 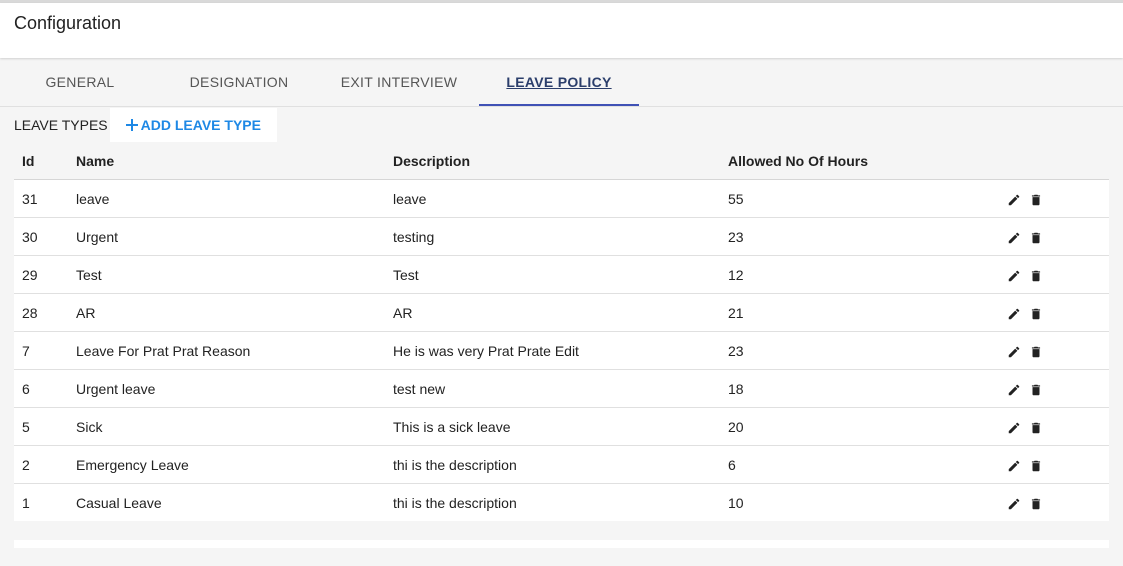 What do you see at coordinates (845, 161) in the screenshot?
I see `header-hours: Allowed No Of Hours` at bounding box center [845, 161].